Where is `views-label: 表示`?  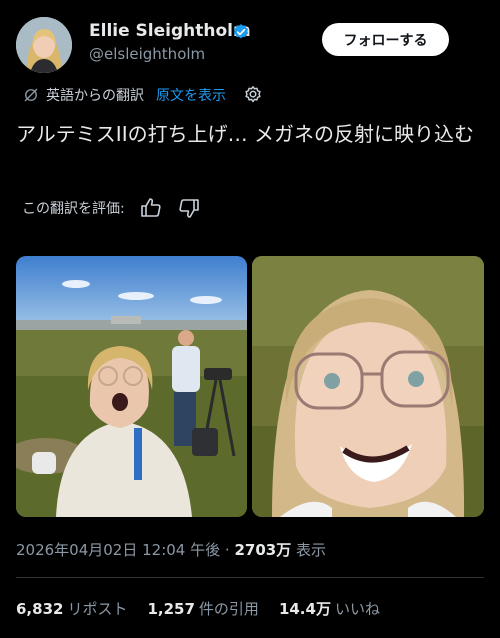 views-label: 表示 is located at coordinates (310, 550).